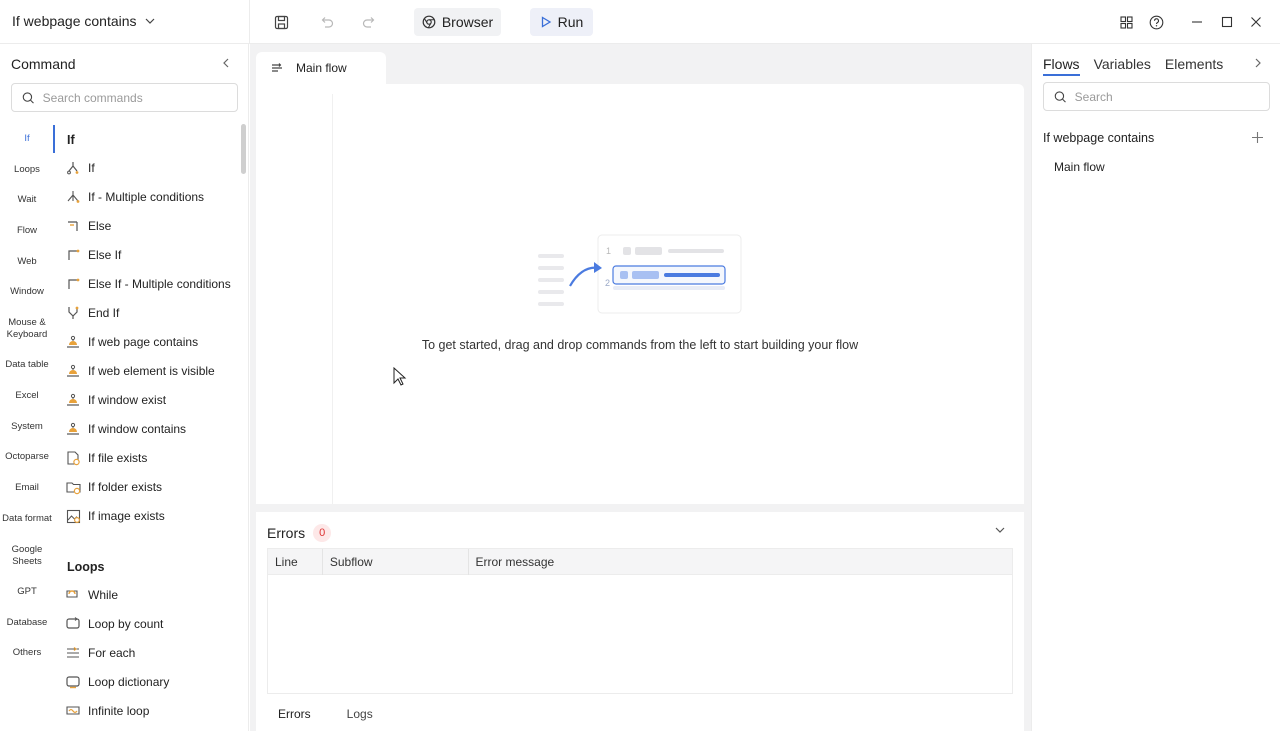 The width and height of the screenshot is (1280, 731). I want to click on tab-errors: Errors, so click(294, 716).